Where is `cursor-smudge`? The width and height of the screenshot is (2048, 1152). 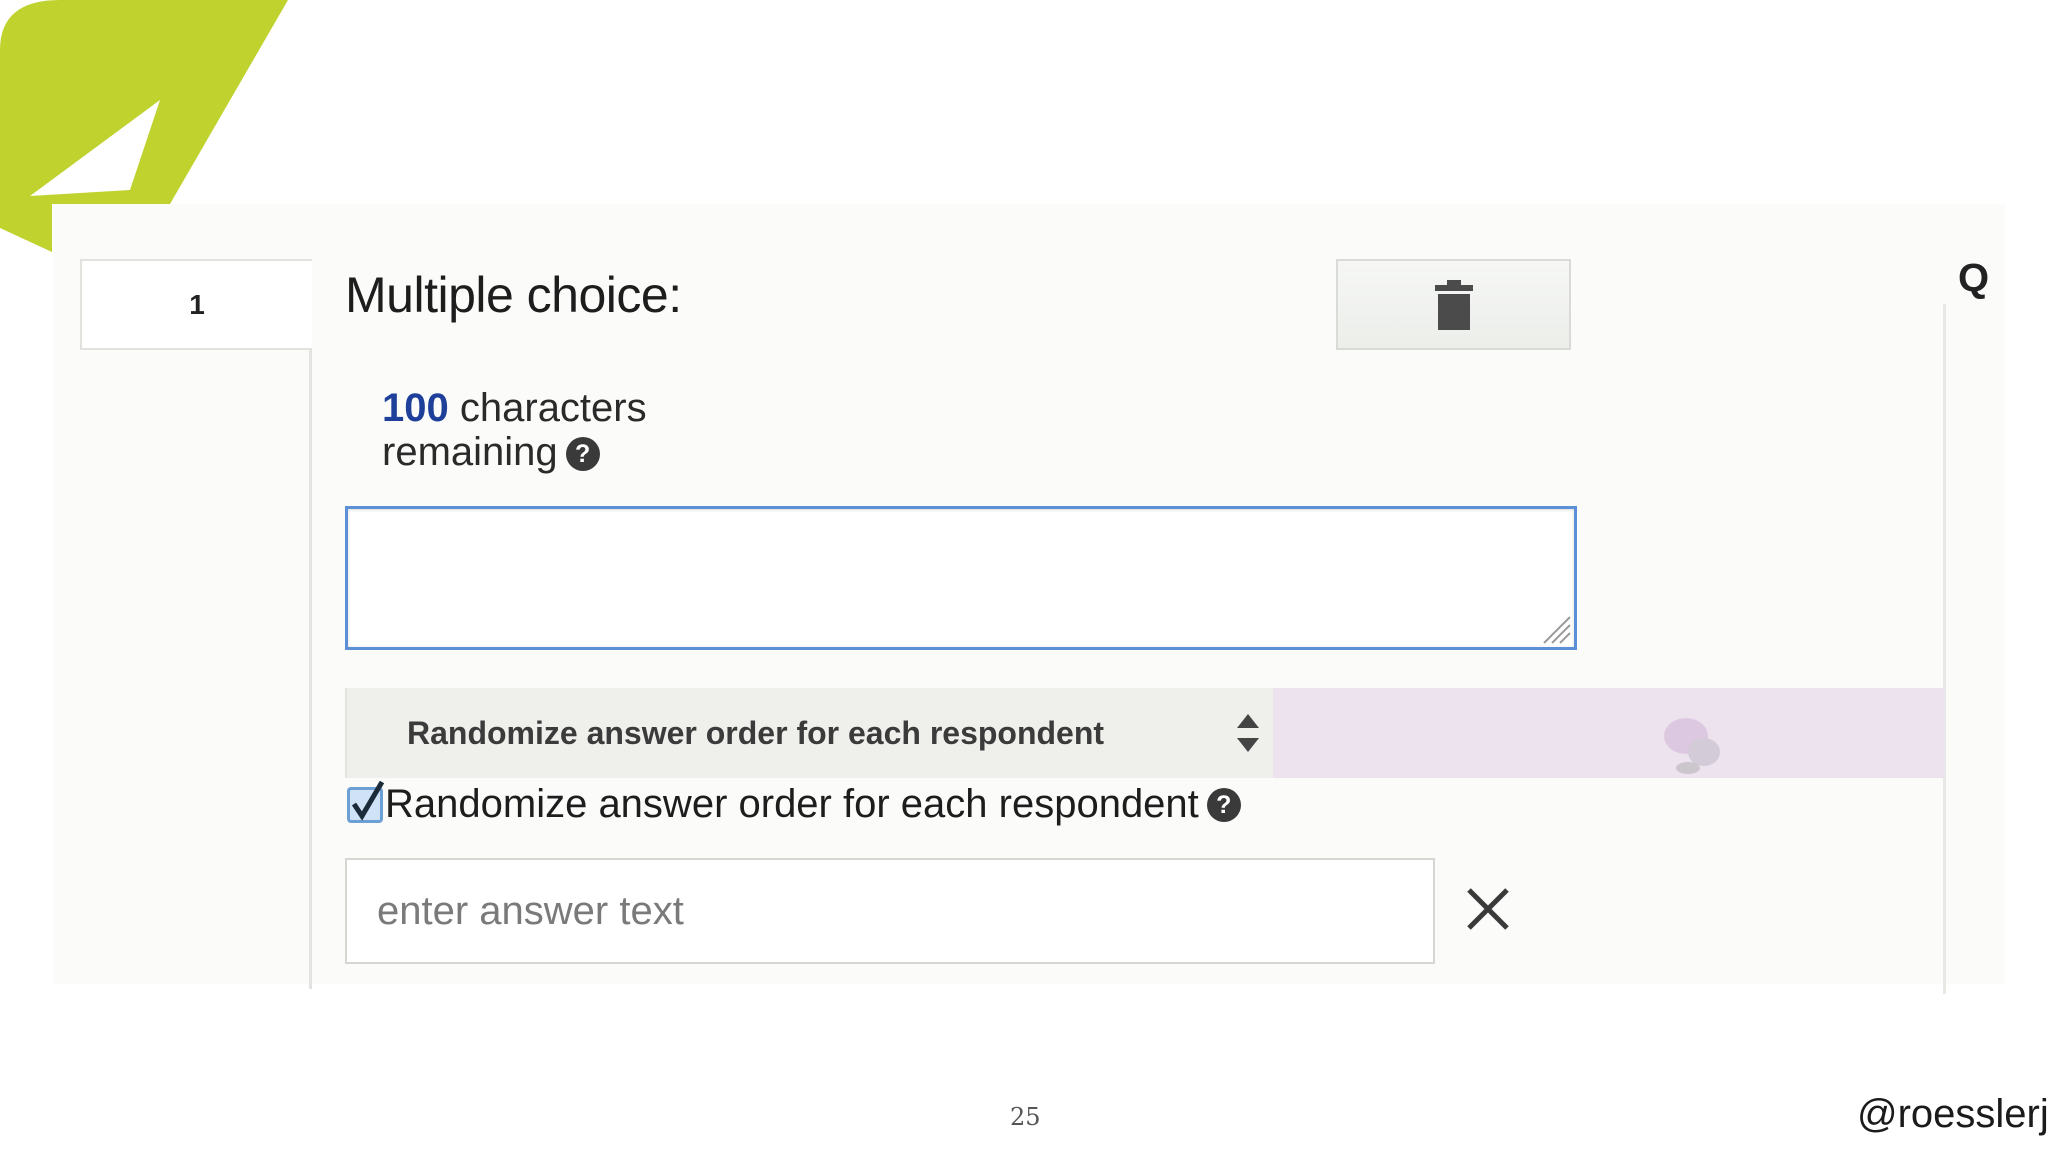
cursor-smudge is located at coordinates (1692, 746).